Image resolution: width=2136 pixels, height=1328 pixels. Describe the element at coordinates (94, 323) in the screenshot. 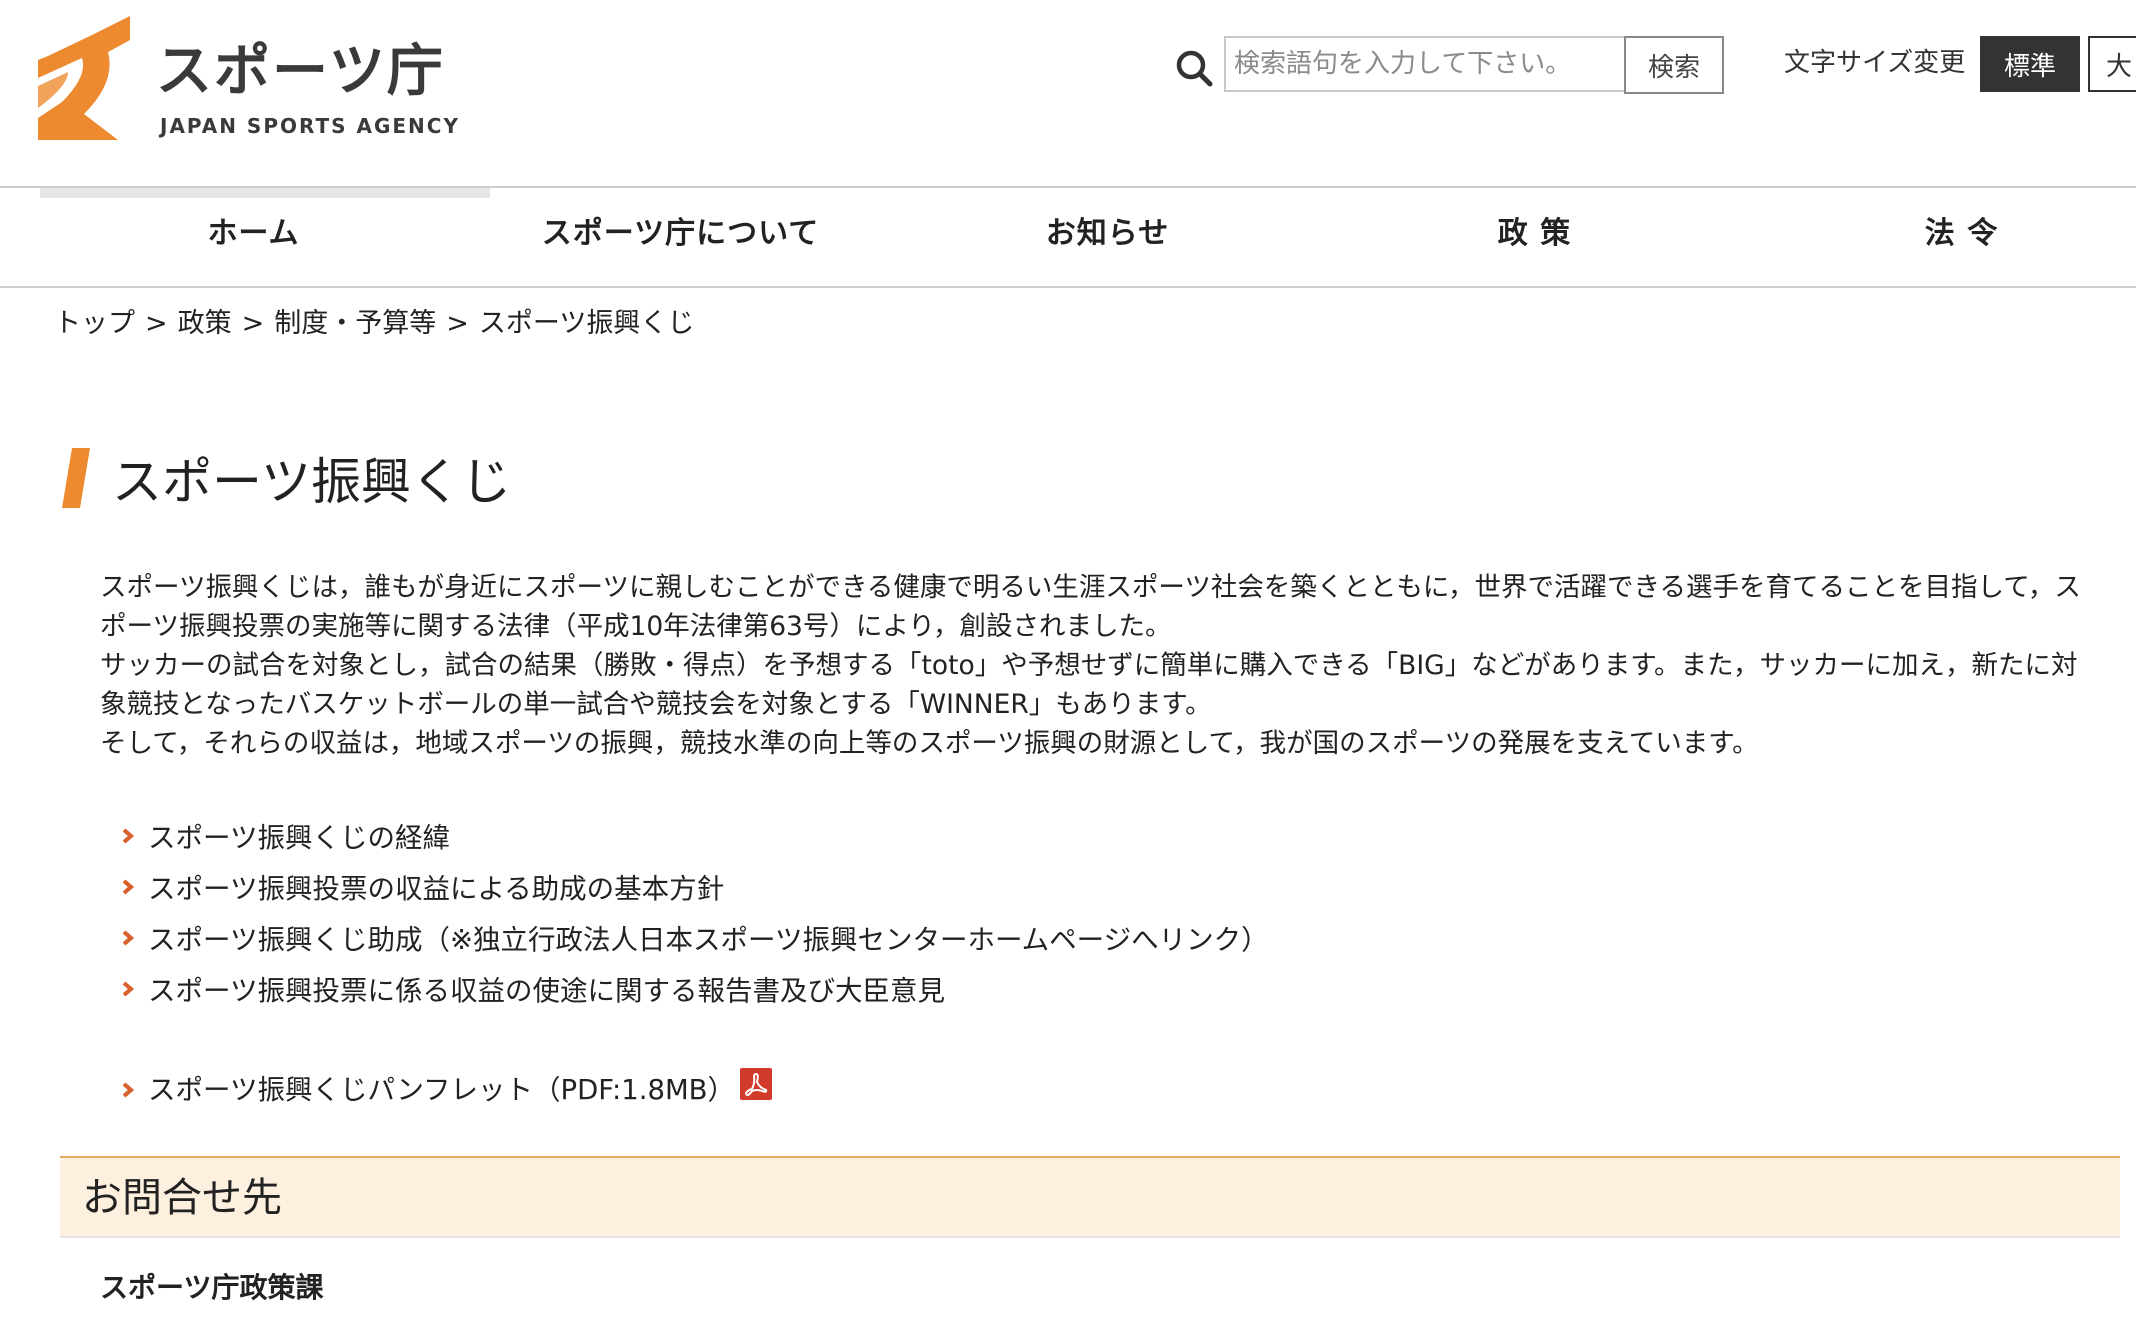

I see `breadcrumb-top: トップ` at that location.